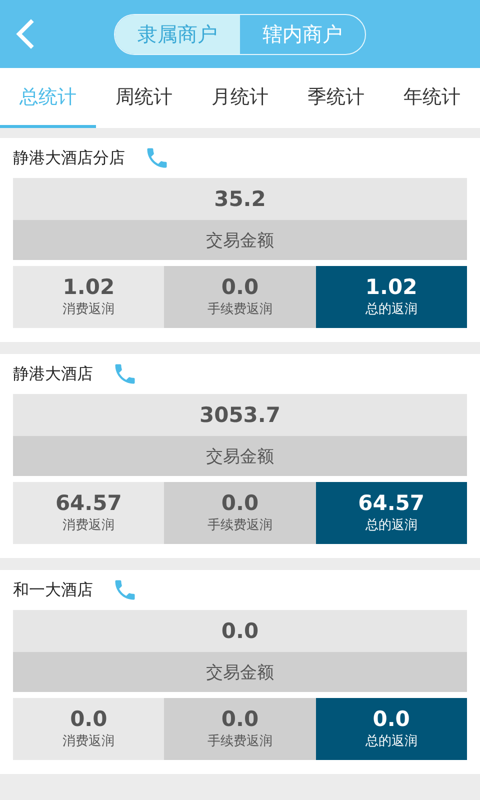 The image size is (480, 800). Describe the element at coordinates (69, 158) in the screenshot. I see `merchant-name: 静港大酒店分店` at that location.